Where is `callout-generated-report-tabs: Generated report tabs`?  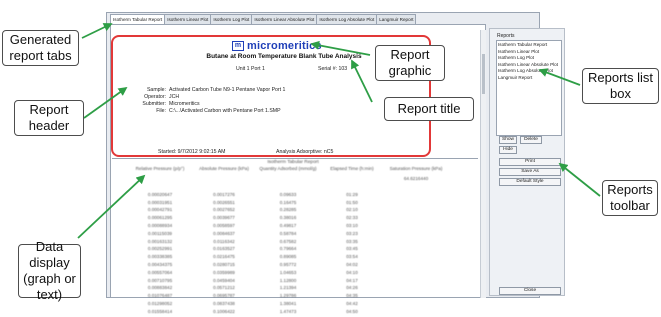 callout-generated-report-tabs: Generated report tabs is located at coordinates (40, 48).